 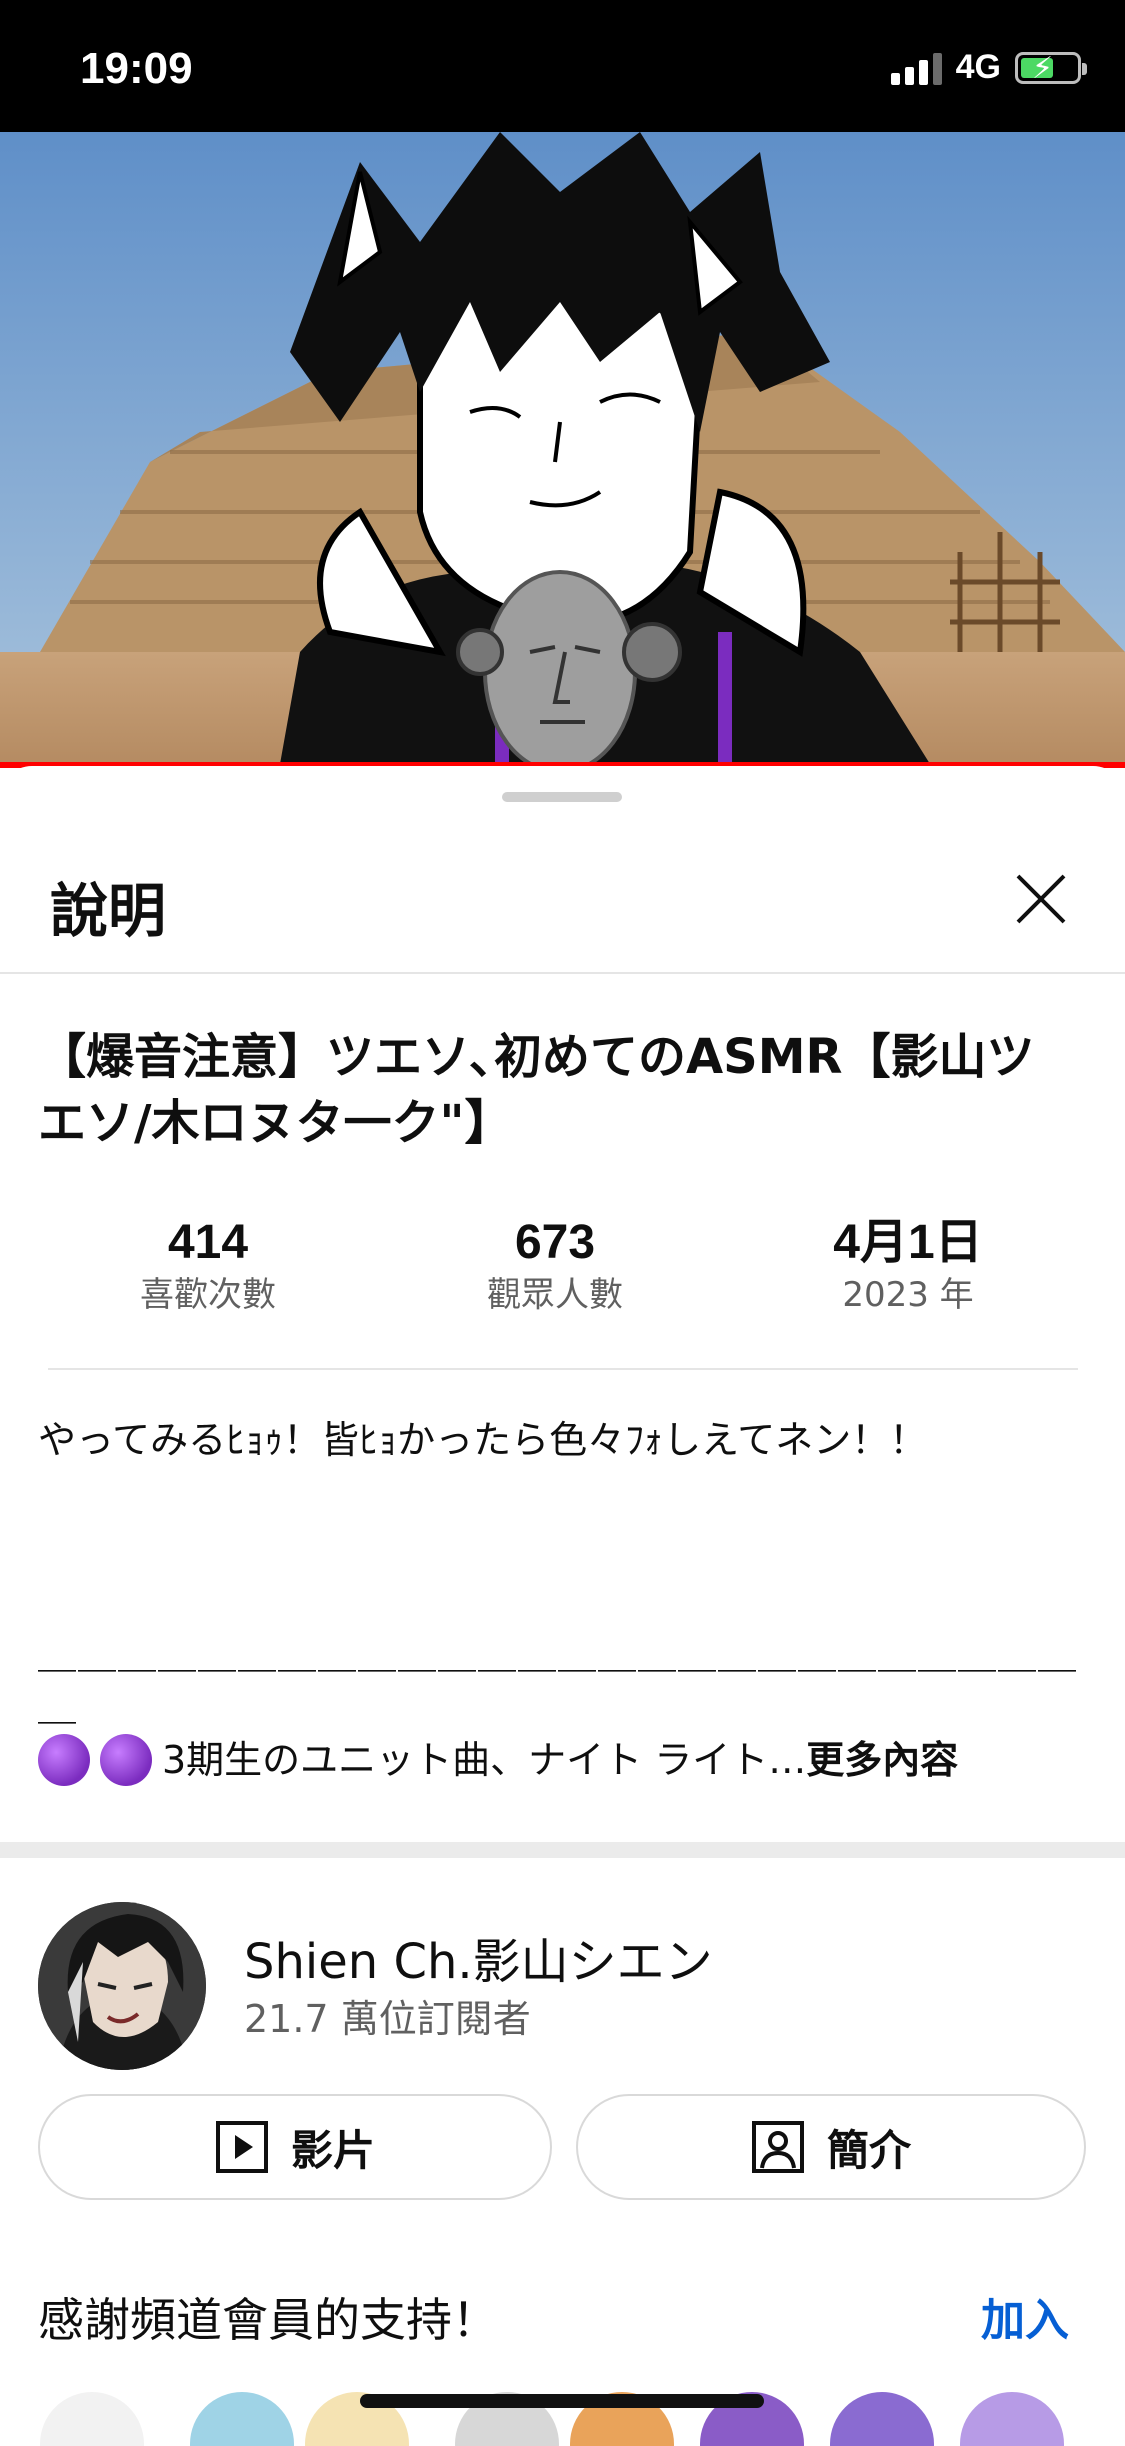 I want to click on membership-text: 感謝頻道會員的支持！, so click(x=268, y=2320).